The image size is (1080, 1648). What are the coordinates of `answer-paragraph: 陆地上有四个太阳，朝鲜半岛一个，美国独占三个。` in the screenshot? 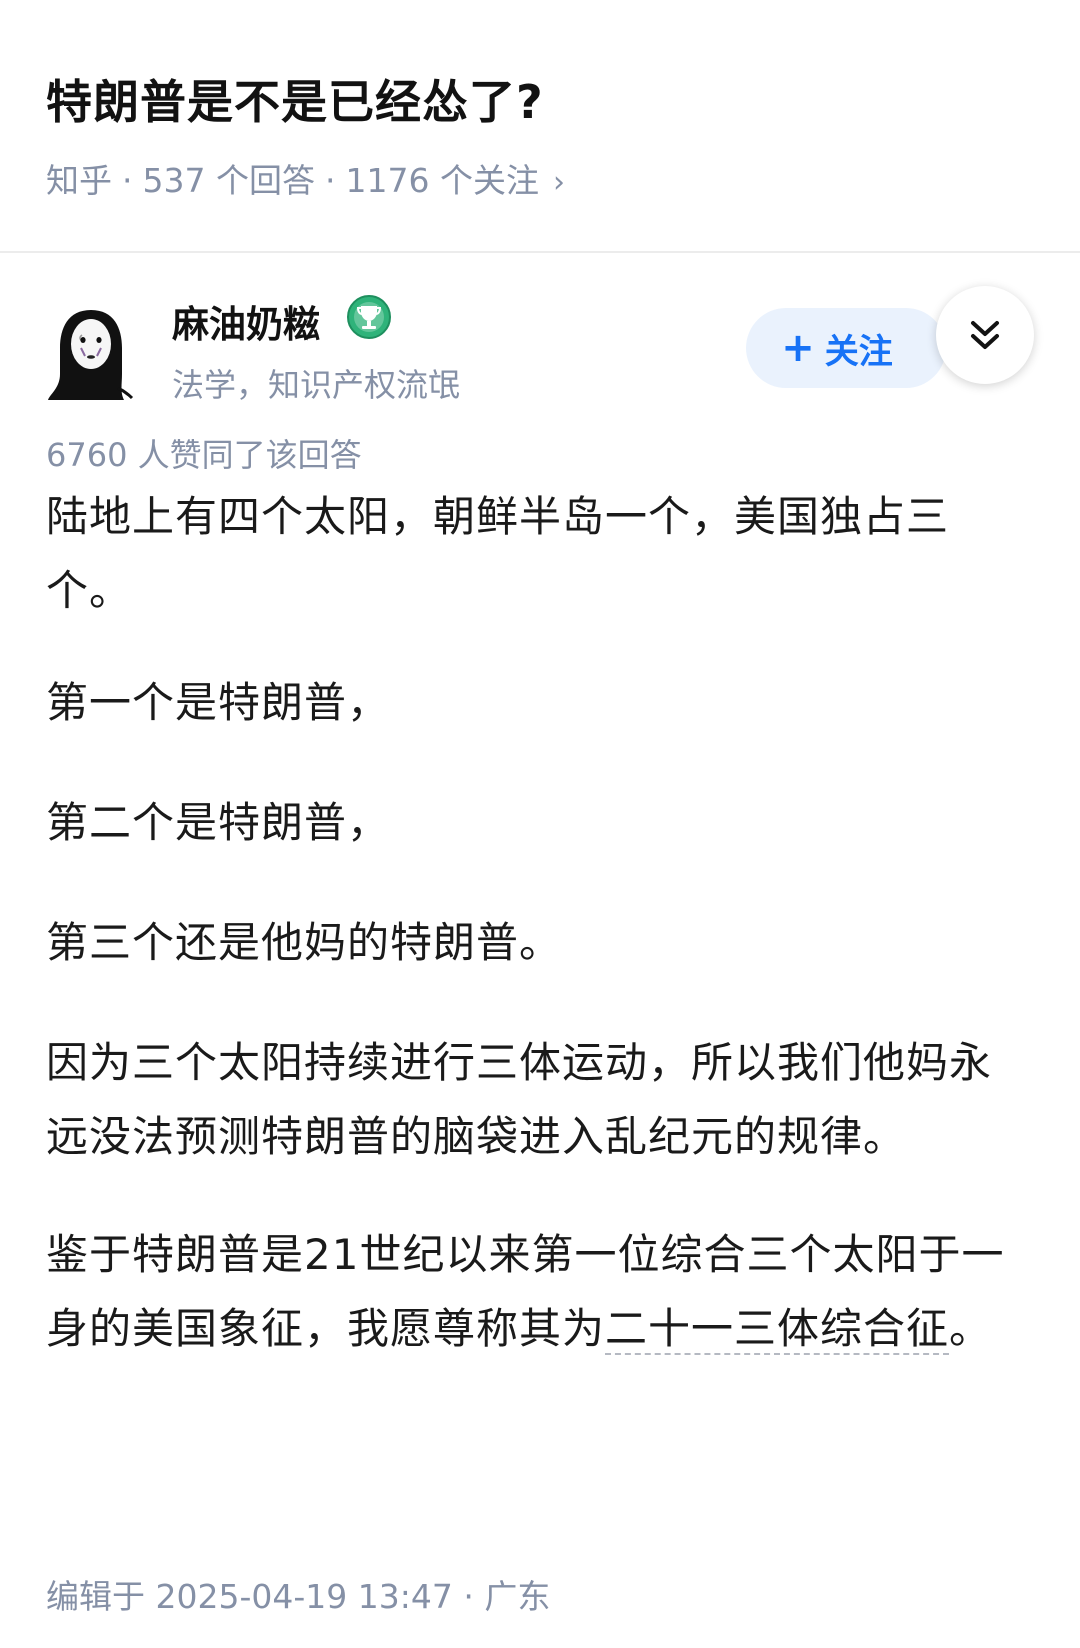 It's located at (498, 553).